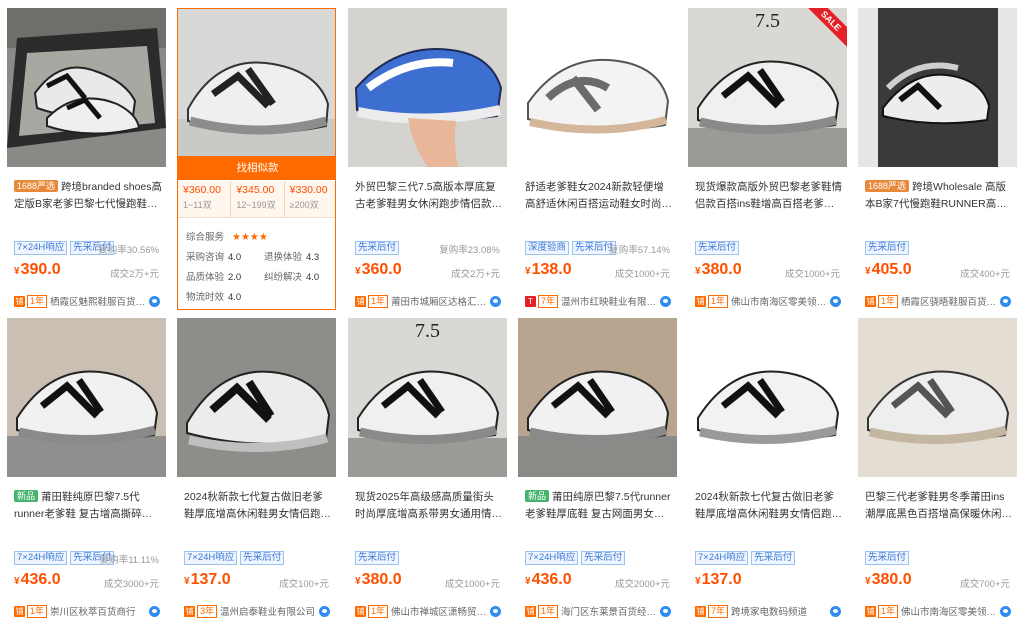 Image resolution: width=1024 pixels, height=623 pixels. Describe the element at coordinates (599, 506) in the screenshot. I see `product-title: 新品莆田纯原巴黎7.5代runner老爹鞋厚底鞋 复古网面男女增高运动鞋` at that location.